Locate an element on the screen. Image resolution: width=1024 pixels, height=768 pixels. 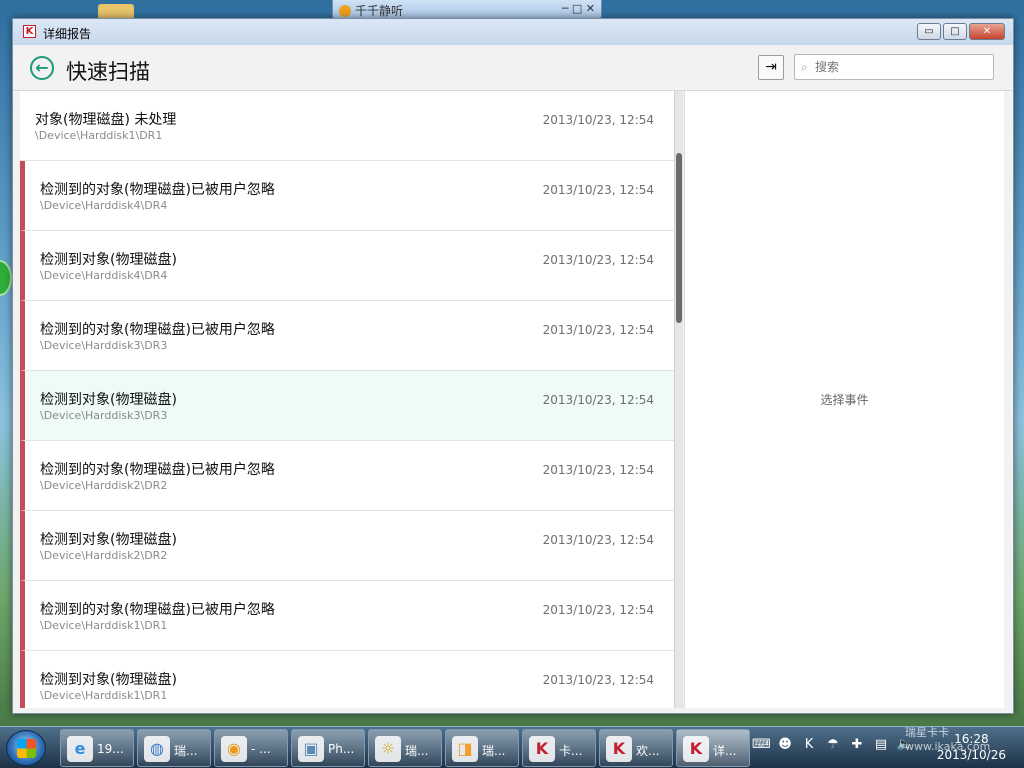
scrollbar-thumb is located at coordinates (679, 238).